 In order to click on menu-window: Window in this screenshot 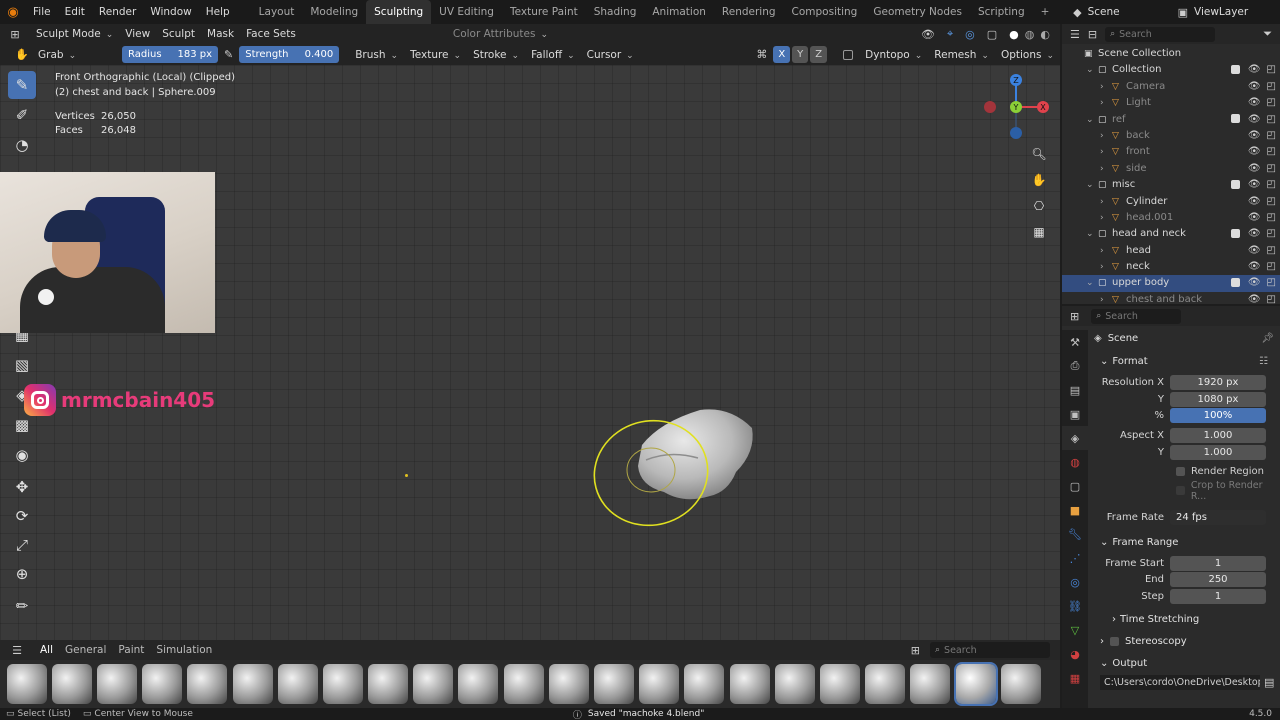, I will do `click(170, 12)`.